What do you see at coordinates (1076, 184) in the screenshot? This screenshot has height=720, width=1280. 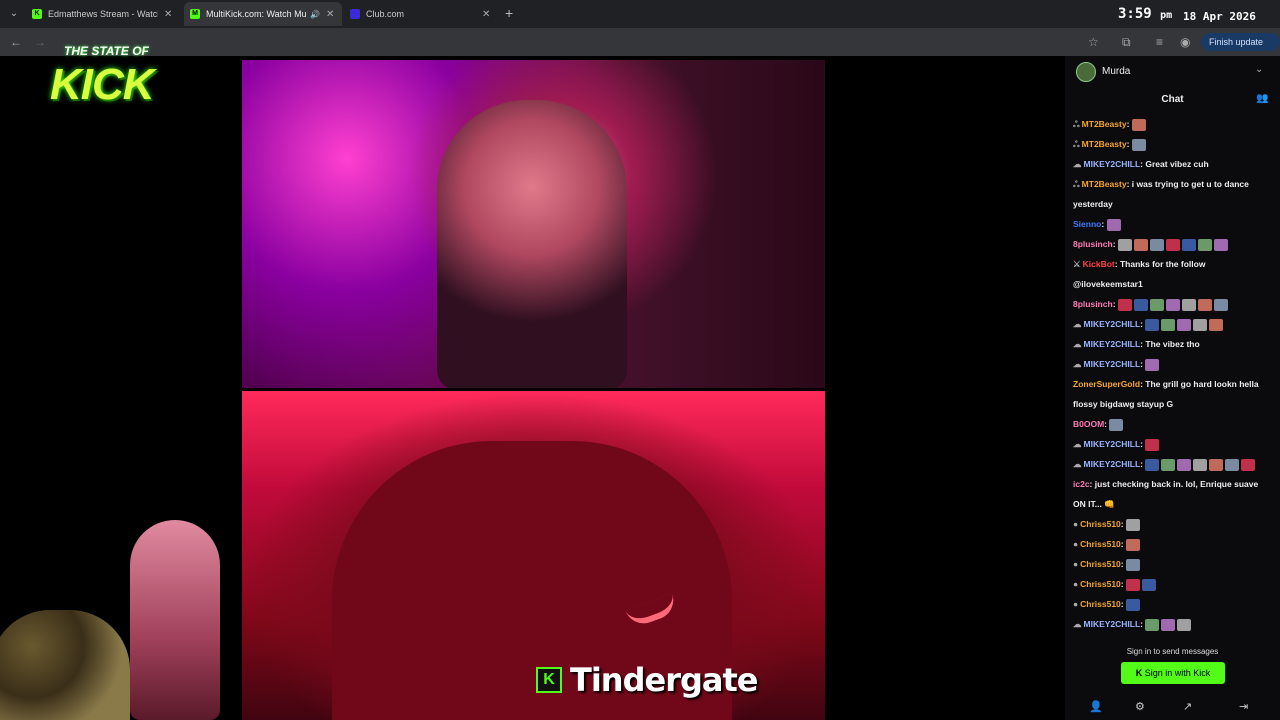 I see `user-badge-icon: ஃ` at bounding box center [1076, 184].